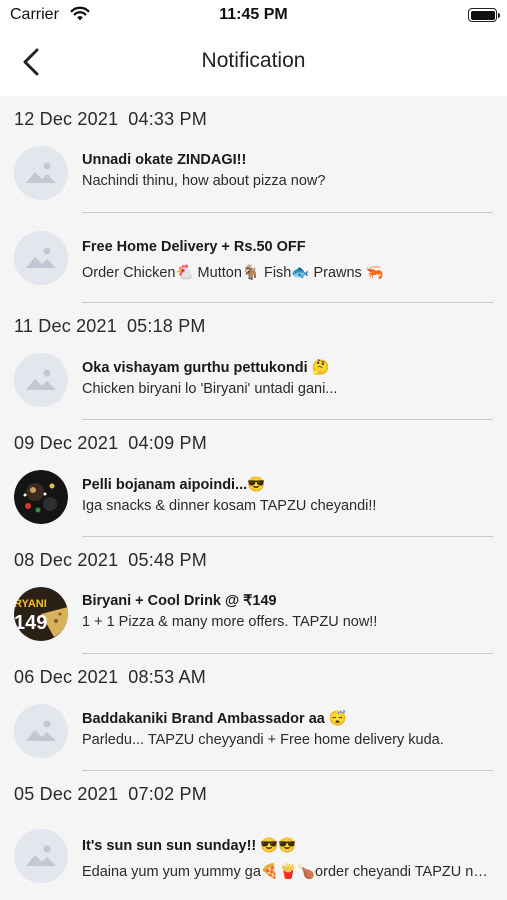 The width and height of the screenshot is (507, 900). What do you see at coordinates (66, 560) in the screenshot?
I see `date-label: 08 Dec 2021` at bounding box center [66, 560].